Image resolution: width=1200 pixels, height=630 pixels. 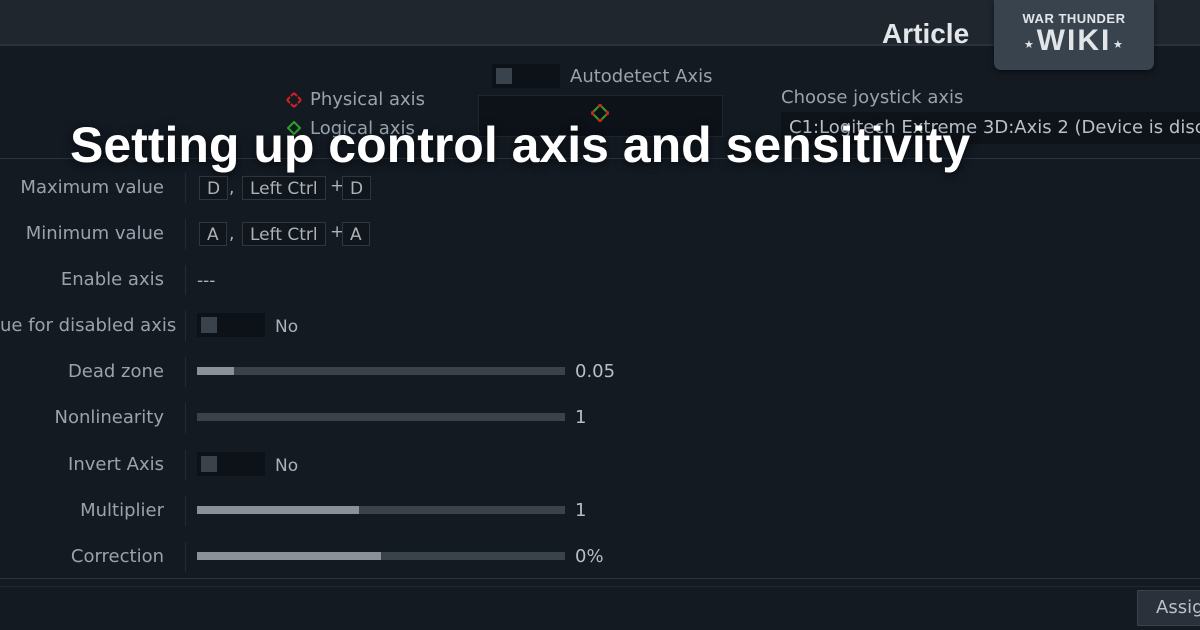 I want to click on assign-button: Assign, so click(x=1168, y=608).